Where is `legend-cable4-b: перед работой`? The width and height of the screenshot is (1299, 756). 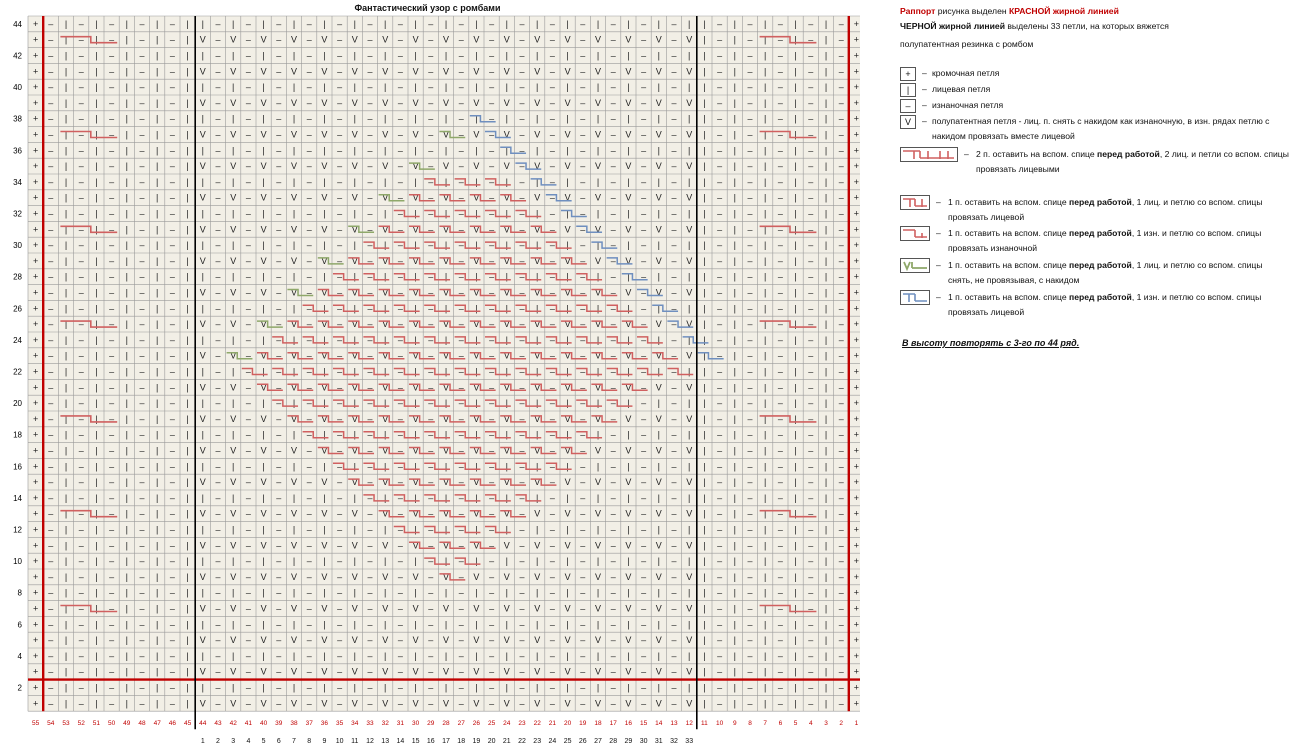 legend-cable4-b: перед работой is located at coordinates (1128, 154).